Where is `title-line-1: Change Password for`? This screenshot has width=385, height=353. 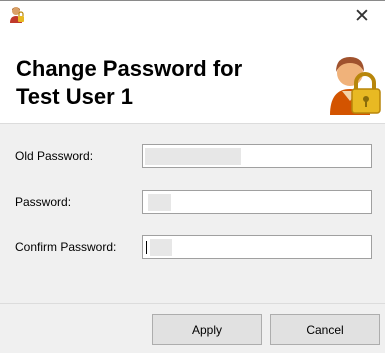 title-line-1: Change Password for is located at coordinates (129, 68).